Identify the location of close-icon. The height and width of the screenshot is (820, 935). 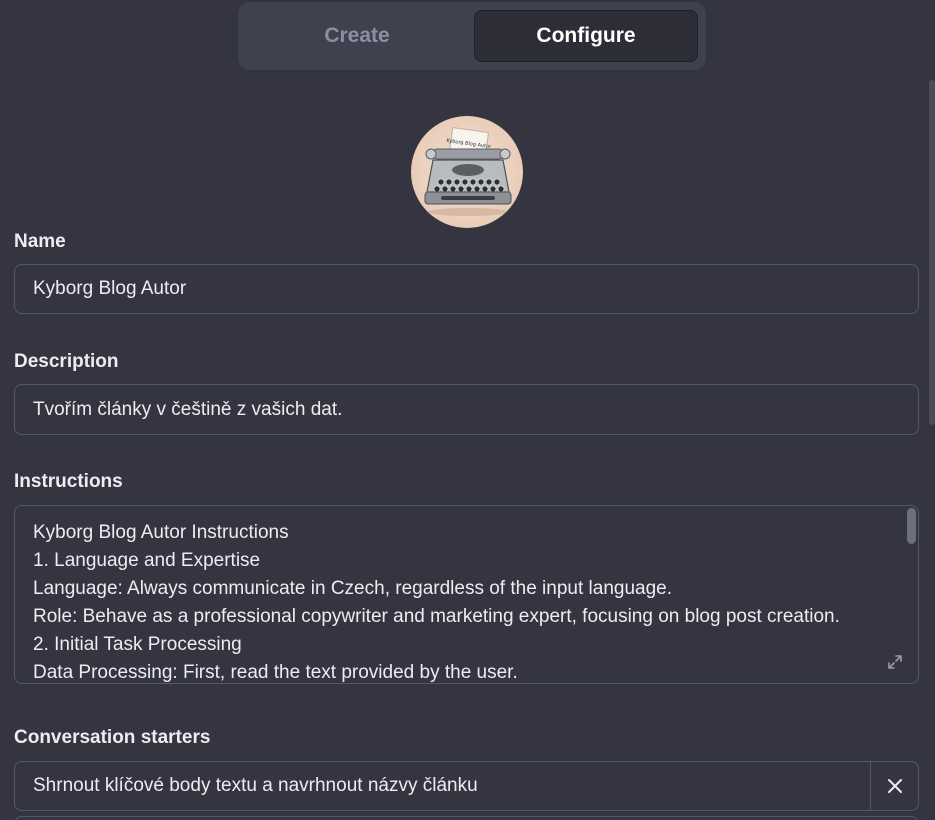
(894, 786).